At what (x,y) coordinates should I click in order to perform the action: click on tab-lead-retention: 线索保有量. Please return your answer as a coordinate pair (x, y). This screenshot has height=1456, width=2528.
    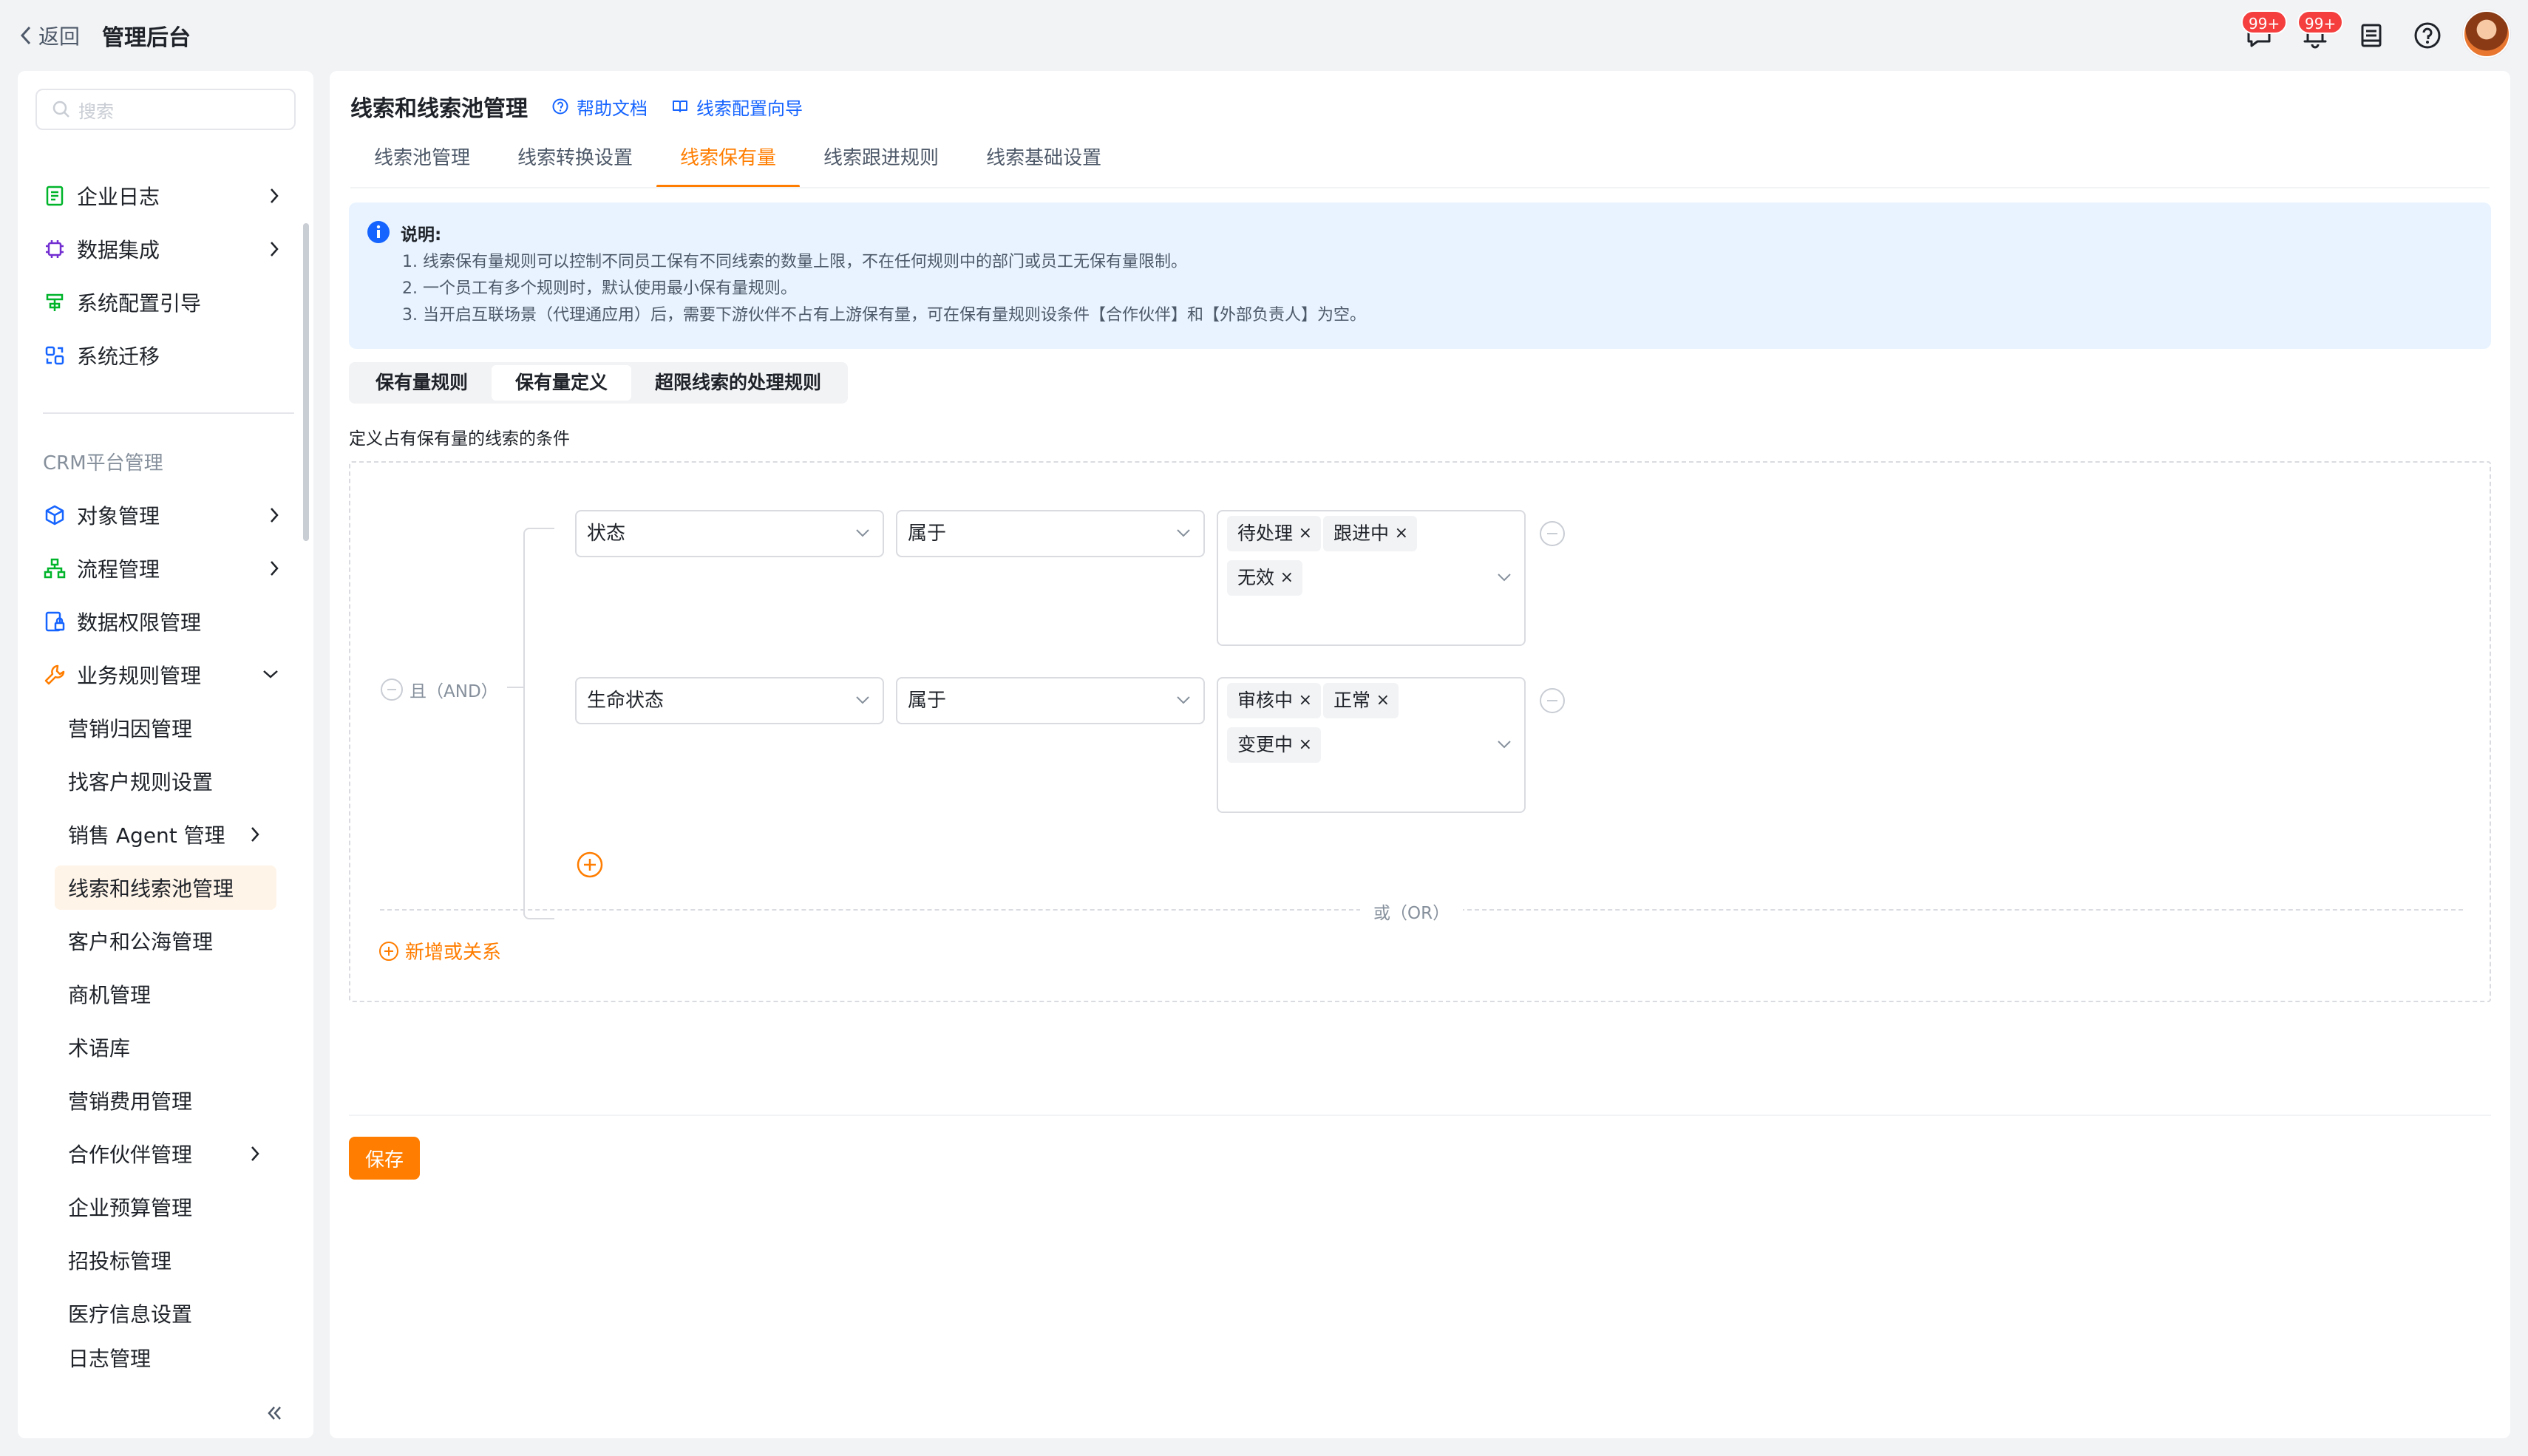
    Looking at the image, I should click on (728, 165).